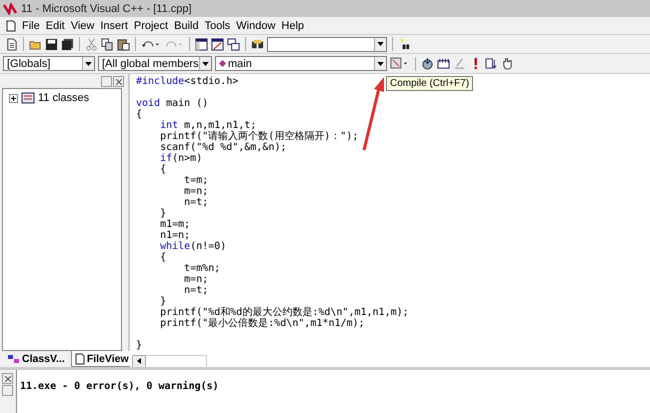  What do you see at coordinates (327, 44) in the screenshot?
I see `find-field` at bounding box center [327, 44].